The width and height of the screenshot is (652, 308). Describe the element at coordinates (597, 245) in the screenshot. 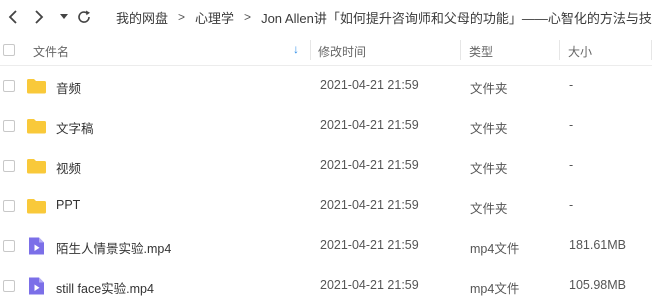

I see `file-size: 181.61MB` at that location.